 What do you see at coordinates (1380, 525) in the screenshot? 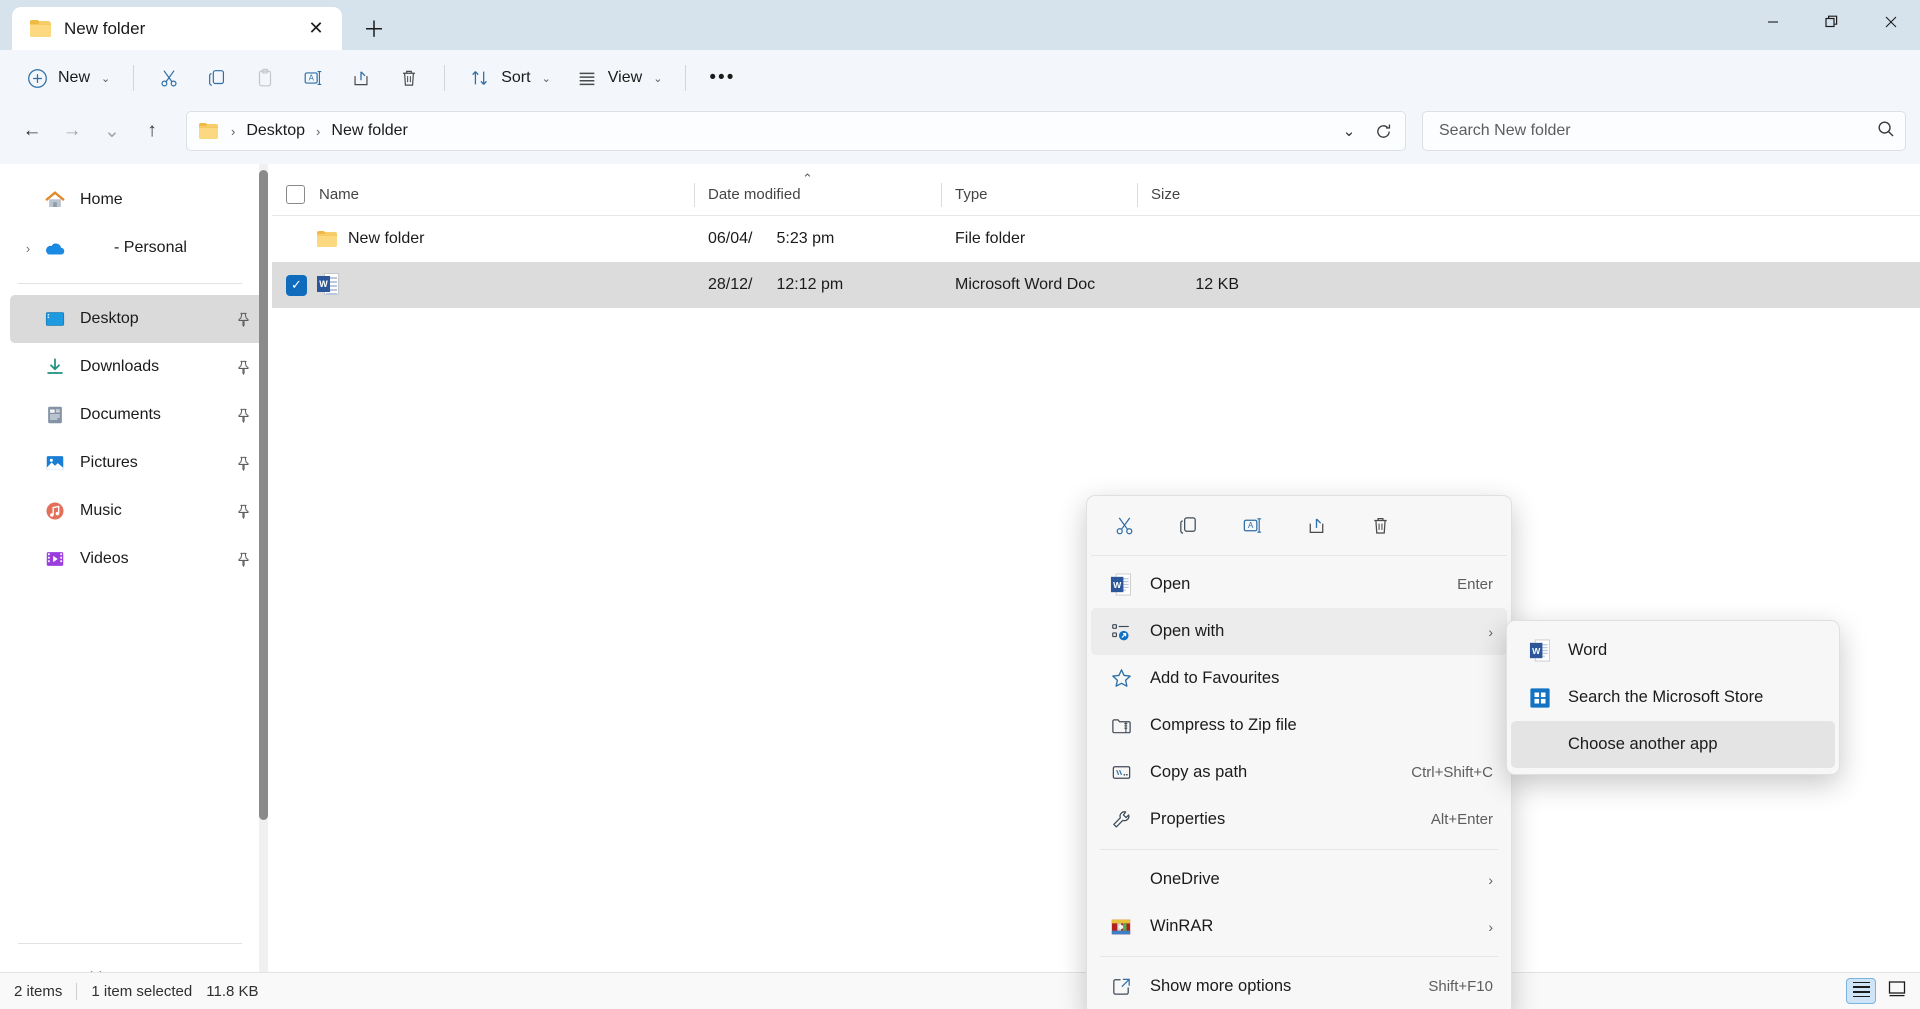
I see `delete-icon` at bounding box center [1380, 525].